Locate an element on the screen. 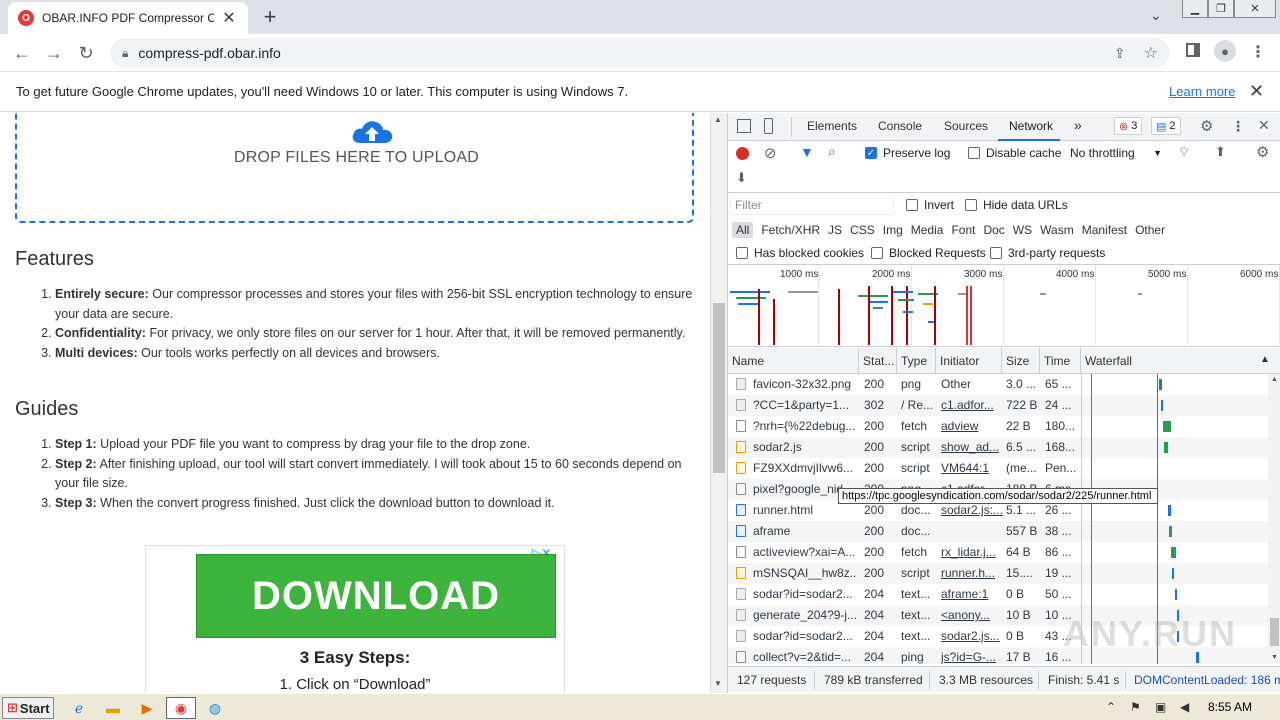 The height and width of the screenshot is (720, 1280). forward-arrow-icon: → is located at coordinates (54, 53).